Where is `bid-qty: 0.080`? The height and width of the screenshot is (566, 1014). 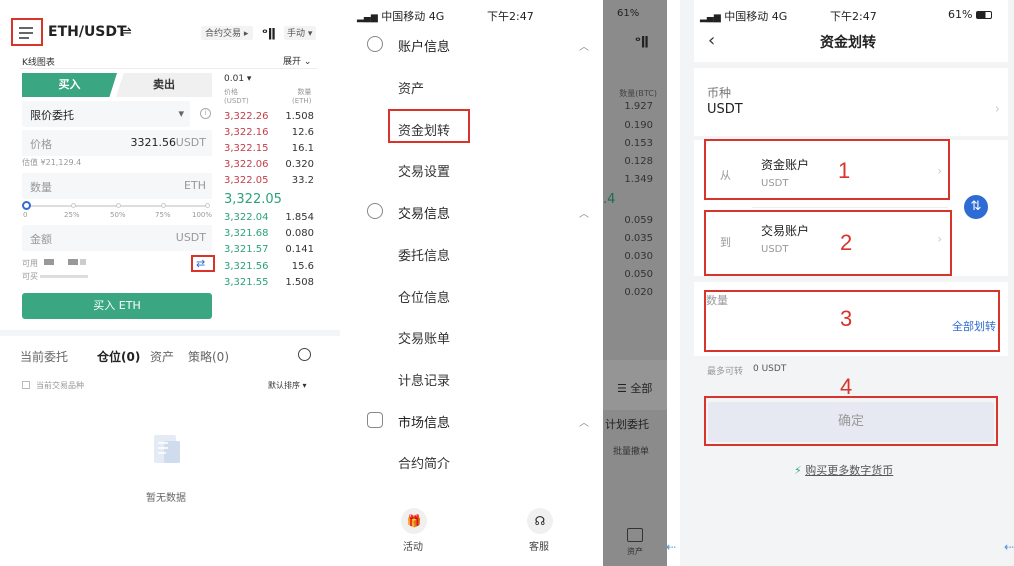
bid-qty: 0.080 is located at coordinates (299, 233).